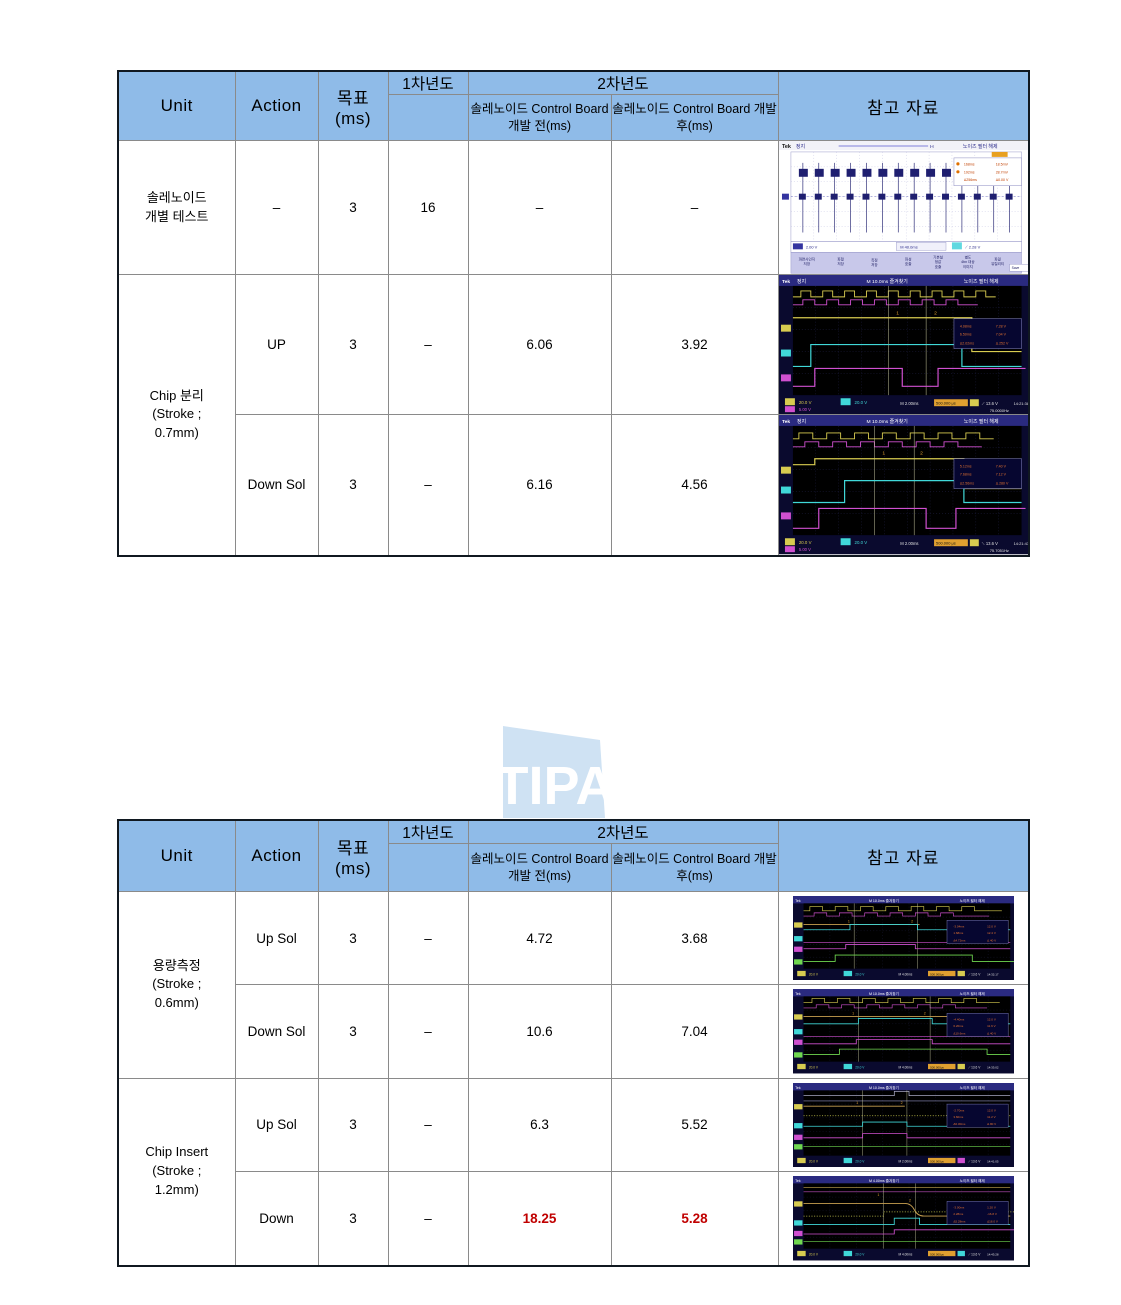  Describe the element at coordinates (992, 1020) in the screenshot. I see `svg-text: 12.0 V` at that location.